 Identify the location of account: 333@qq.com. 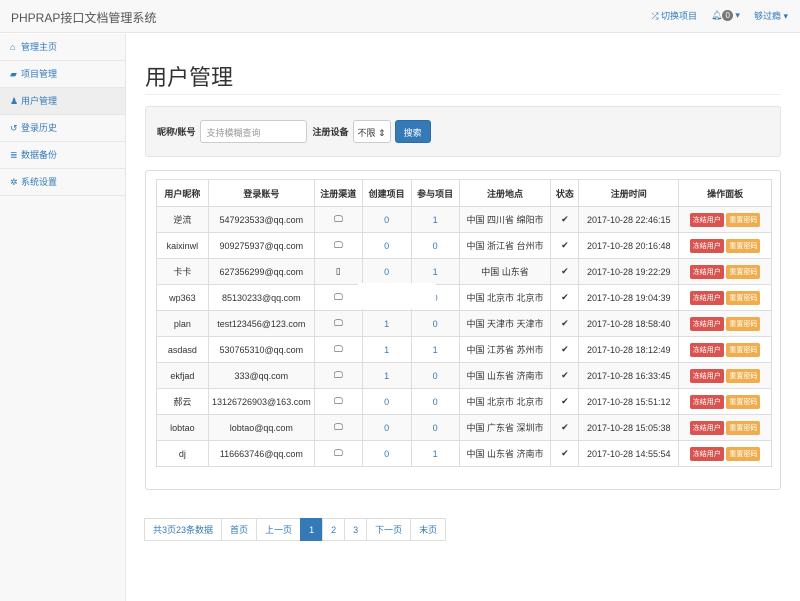
(261, 375).